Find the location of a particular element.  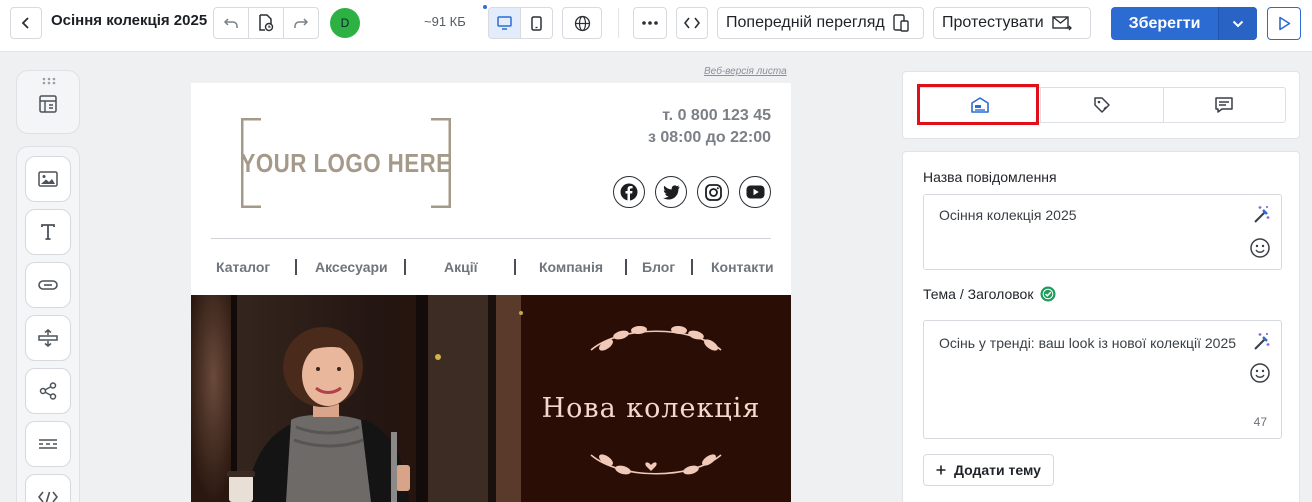

language-button is located at coordinates (582, 23).